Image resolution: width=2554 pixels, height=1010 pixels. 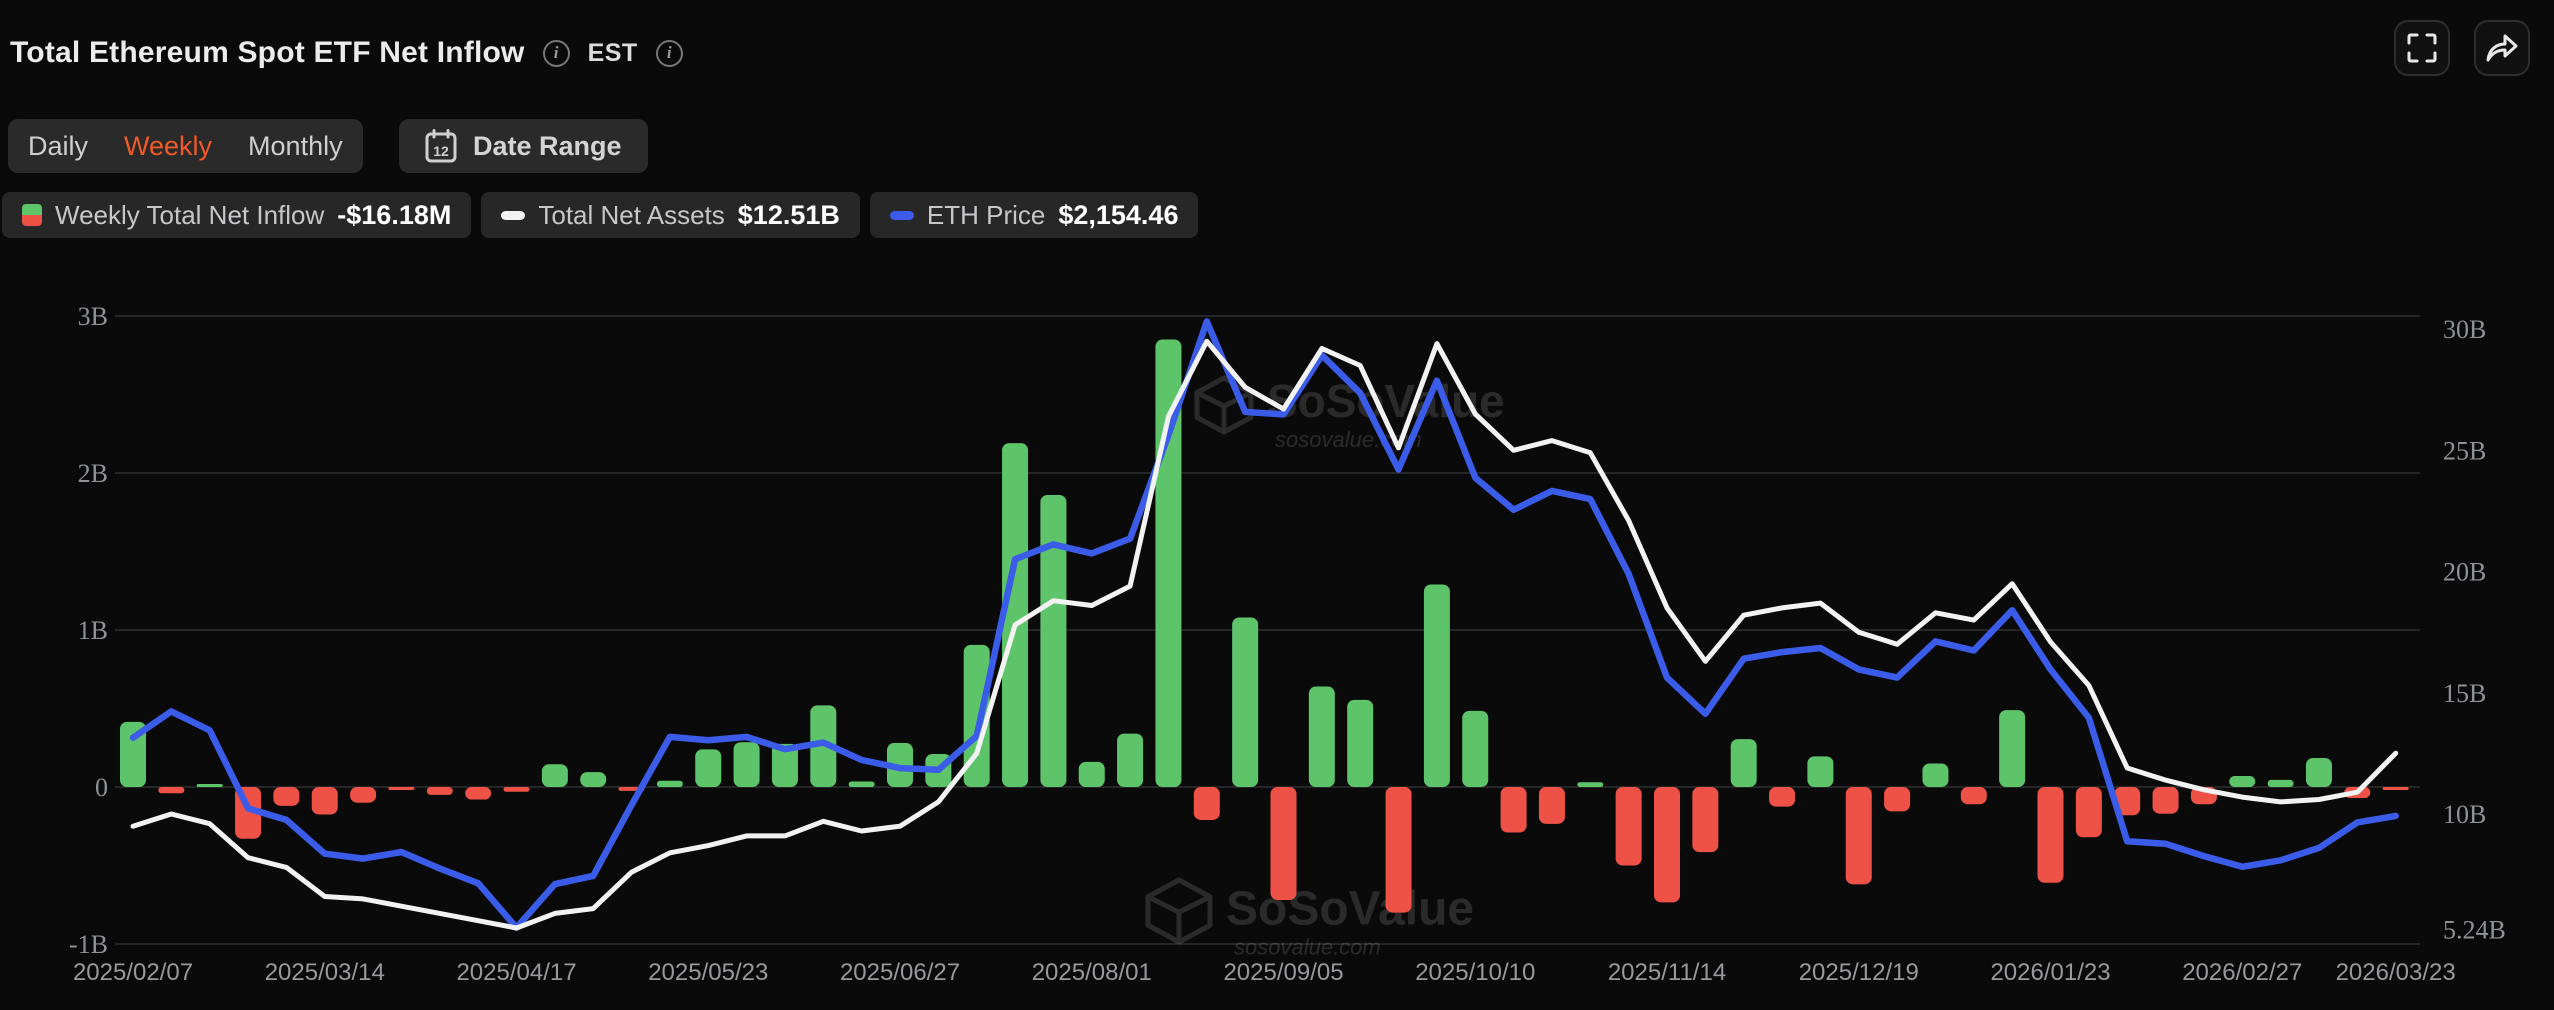 I want to click on right-axis-tick: 15B, so click(x=2464, y=693).